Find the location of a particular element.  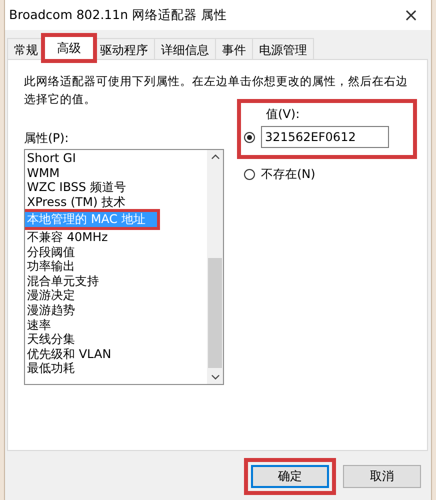

tab: 电源管理 is located at coordinates (283, 48).